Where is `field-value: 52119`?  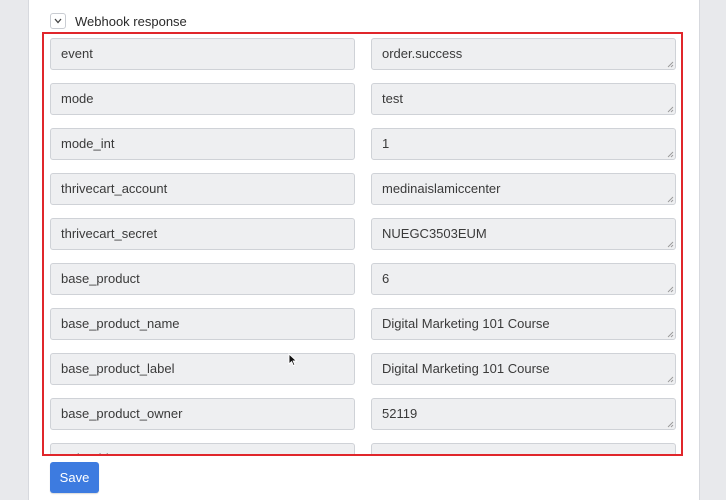
field-value: 52119 is located at coordinates (523, 414).